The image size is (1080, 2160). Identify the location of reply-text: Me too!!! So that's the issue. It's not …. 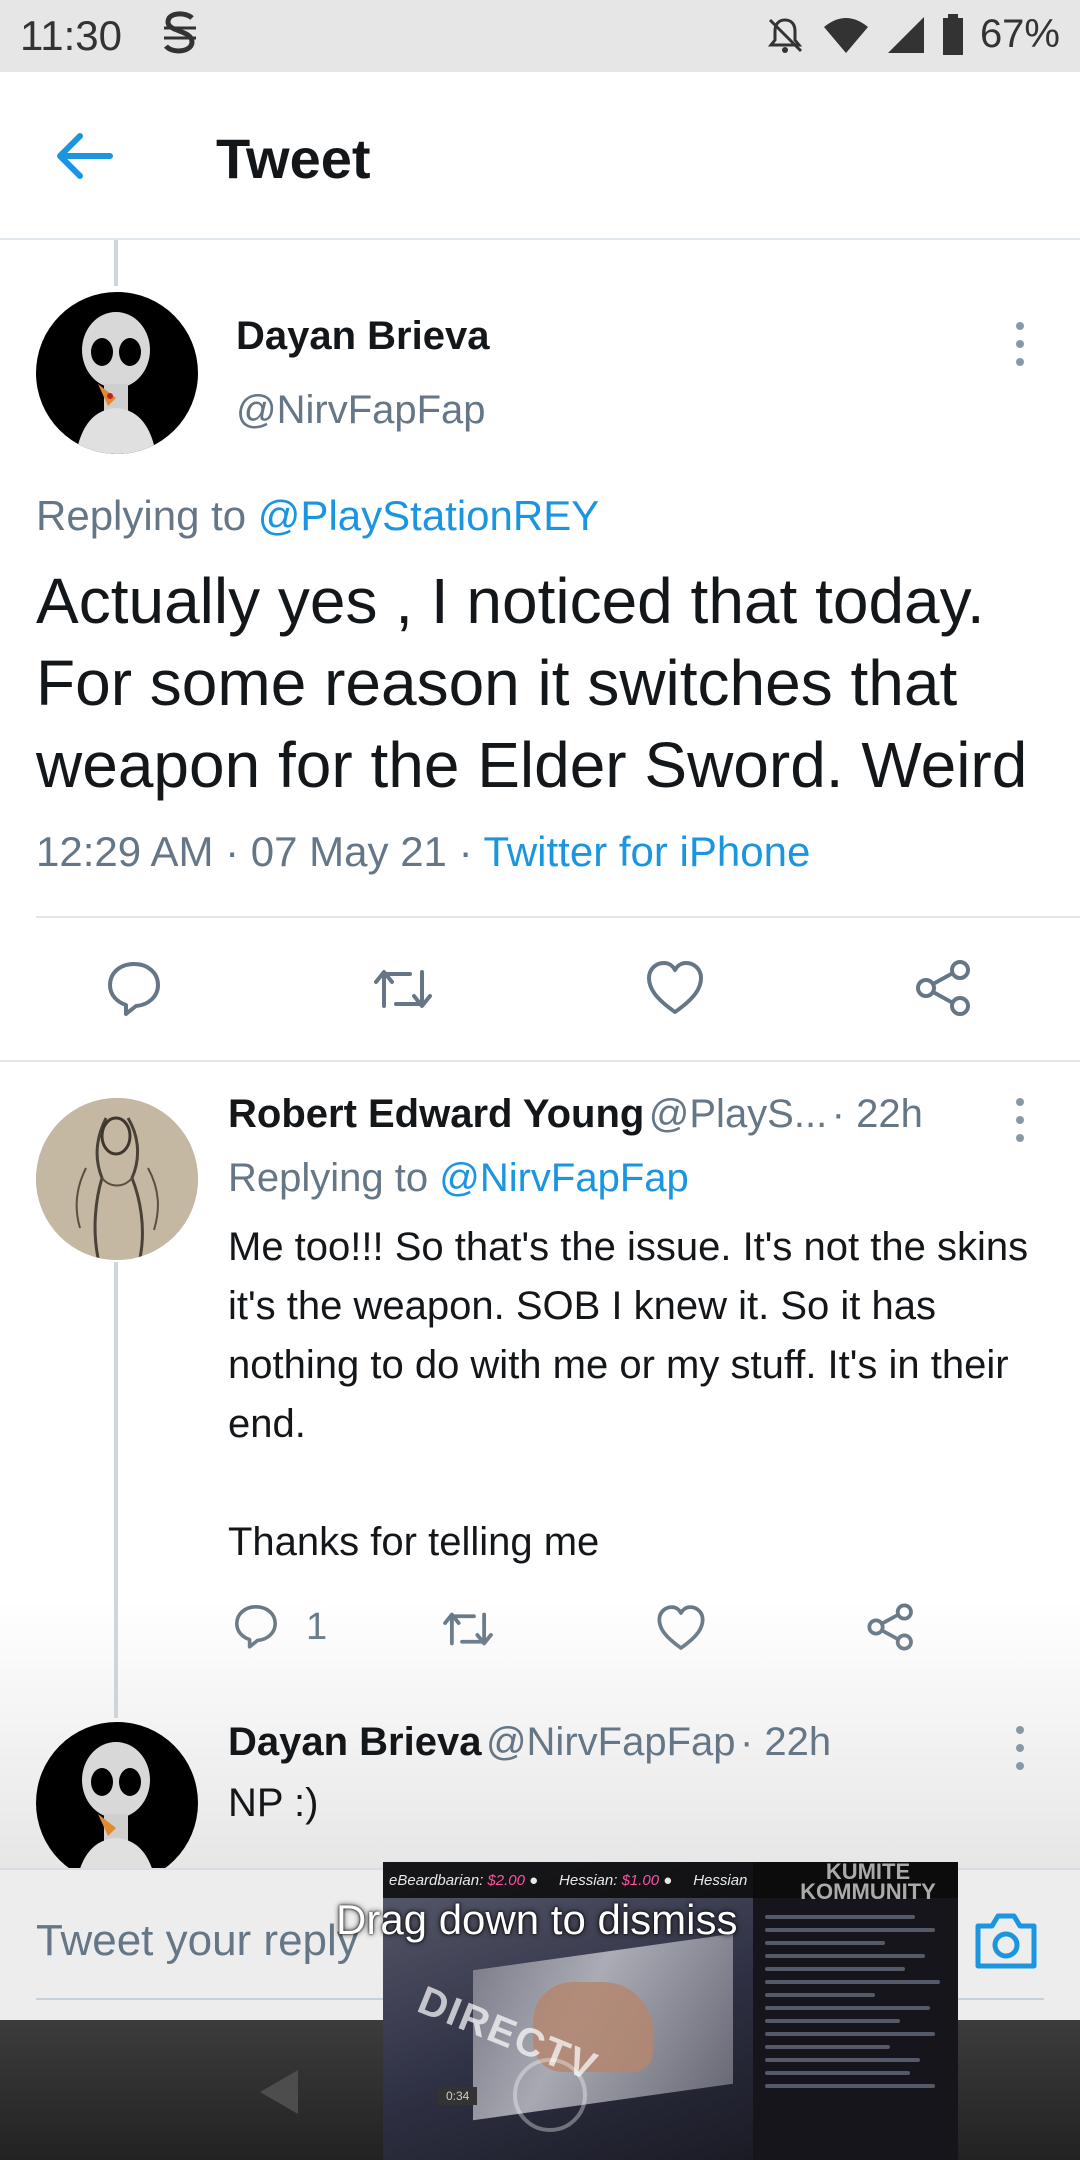
(628, 1335).